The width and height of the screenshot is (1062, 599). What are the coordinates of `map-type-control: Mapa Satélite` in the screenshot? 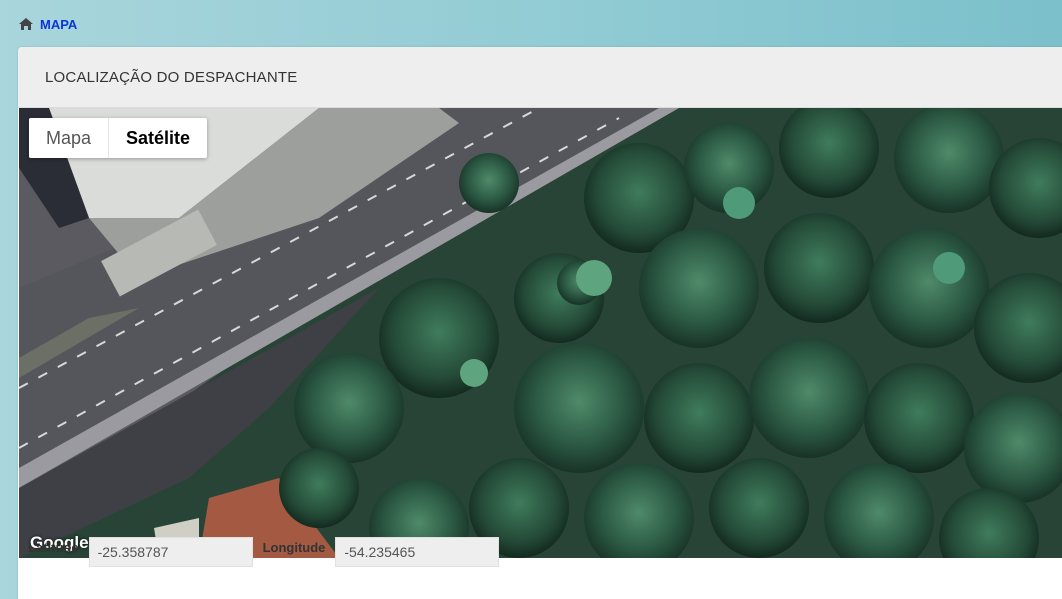 It's located at (118, 138).